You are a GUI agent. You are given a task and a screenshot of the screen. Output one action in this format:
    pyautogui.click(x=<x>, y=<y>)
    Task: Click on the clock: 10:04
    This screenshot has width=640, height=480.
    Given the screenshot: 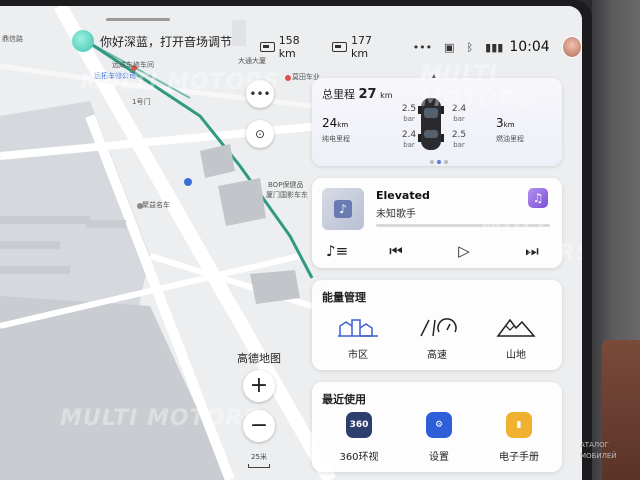 What is the action you would take?
    pyautogui.click(x=529, y=47)
    